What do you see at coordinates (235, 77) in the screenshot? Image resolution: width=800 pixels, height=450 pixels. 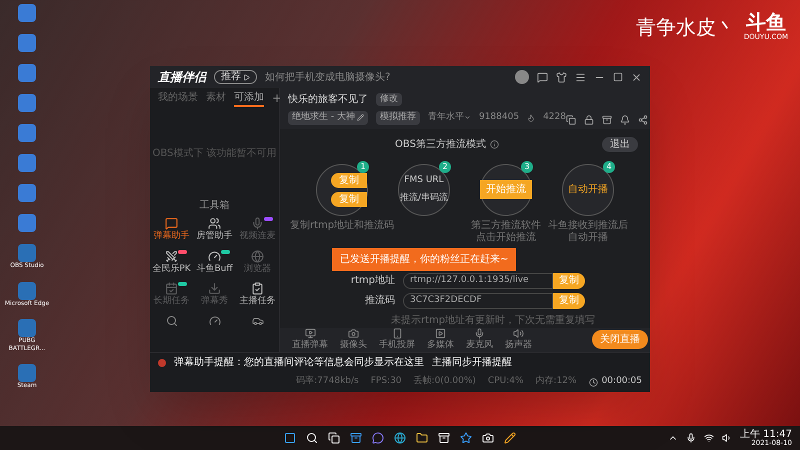 I see `recommend-button: 推荐` at bounding box center [235, 77].